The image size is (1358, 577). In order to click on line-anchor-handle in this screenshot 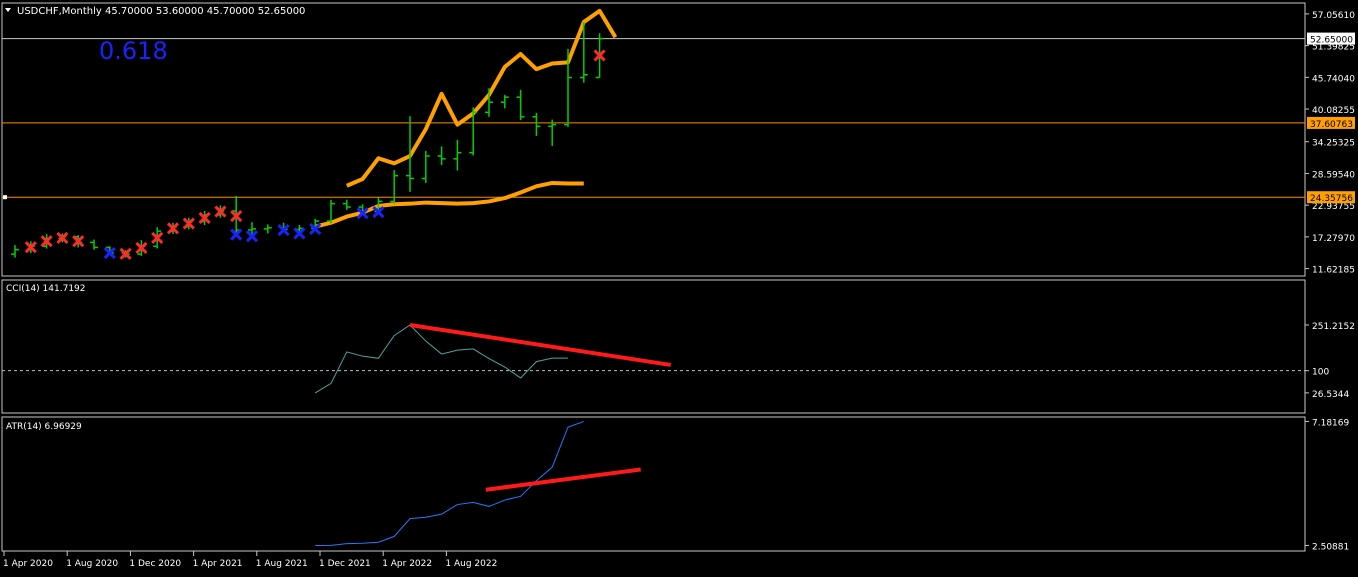, I will do `click(5, 197)`.